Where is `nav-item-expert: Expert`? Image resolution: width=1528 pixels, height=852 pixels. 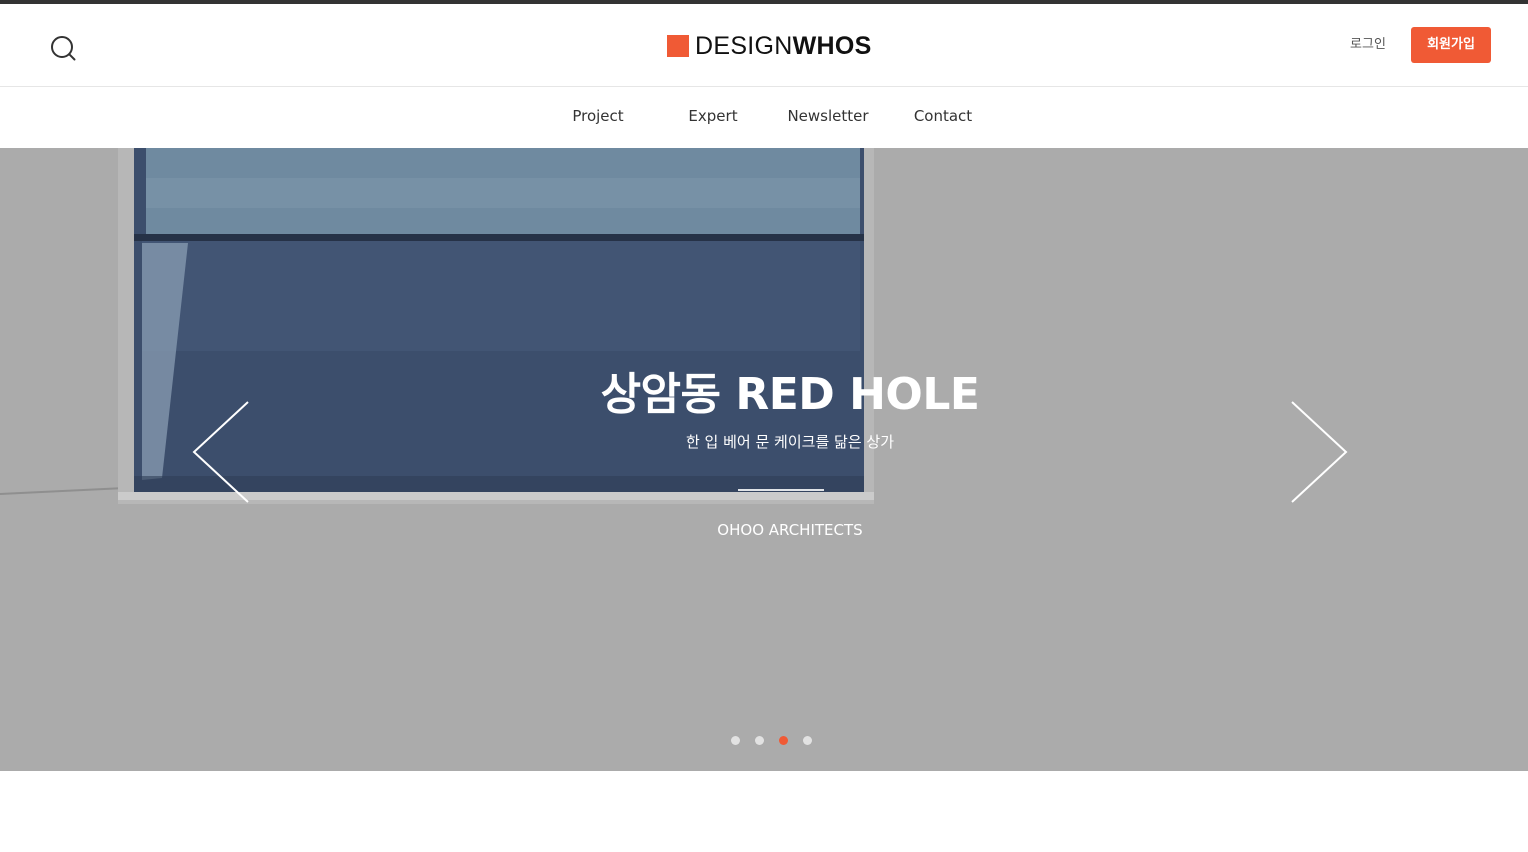
nav-item-expert: Expert is located at coordinates (713, 116).